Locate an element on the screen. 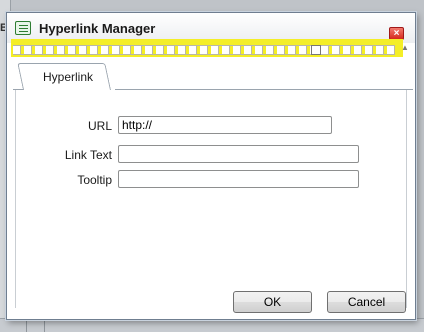 The image size is (424, 332). toolbar-marker is located at coordinates (316, 50).